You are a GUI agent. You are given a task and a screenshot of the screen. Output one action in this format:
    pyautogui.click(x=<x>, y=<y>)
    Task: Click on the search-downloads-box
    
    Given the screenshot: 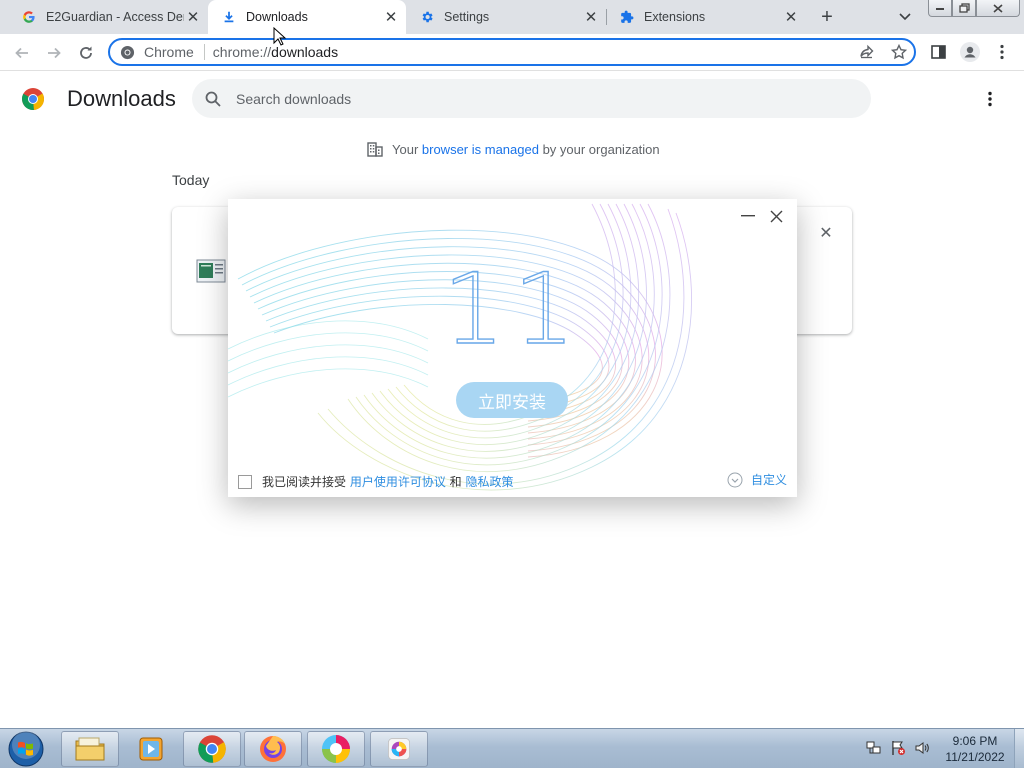 What is the action you would take?
    pyautogui.click(x=531, y=98)
    